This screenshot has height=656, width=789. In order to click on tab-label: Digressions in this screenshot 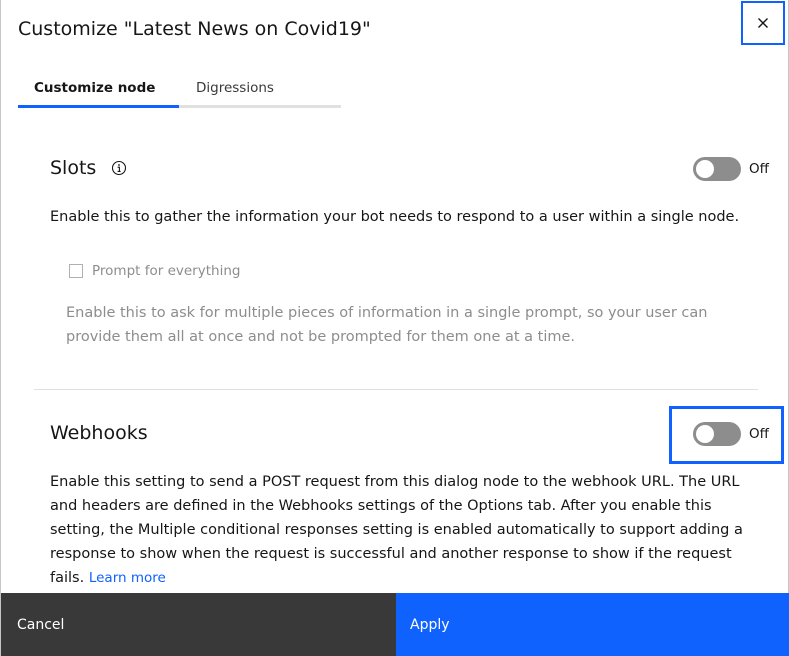, I will do `click(235, 87)`.